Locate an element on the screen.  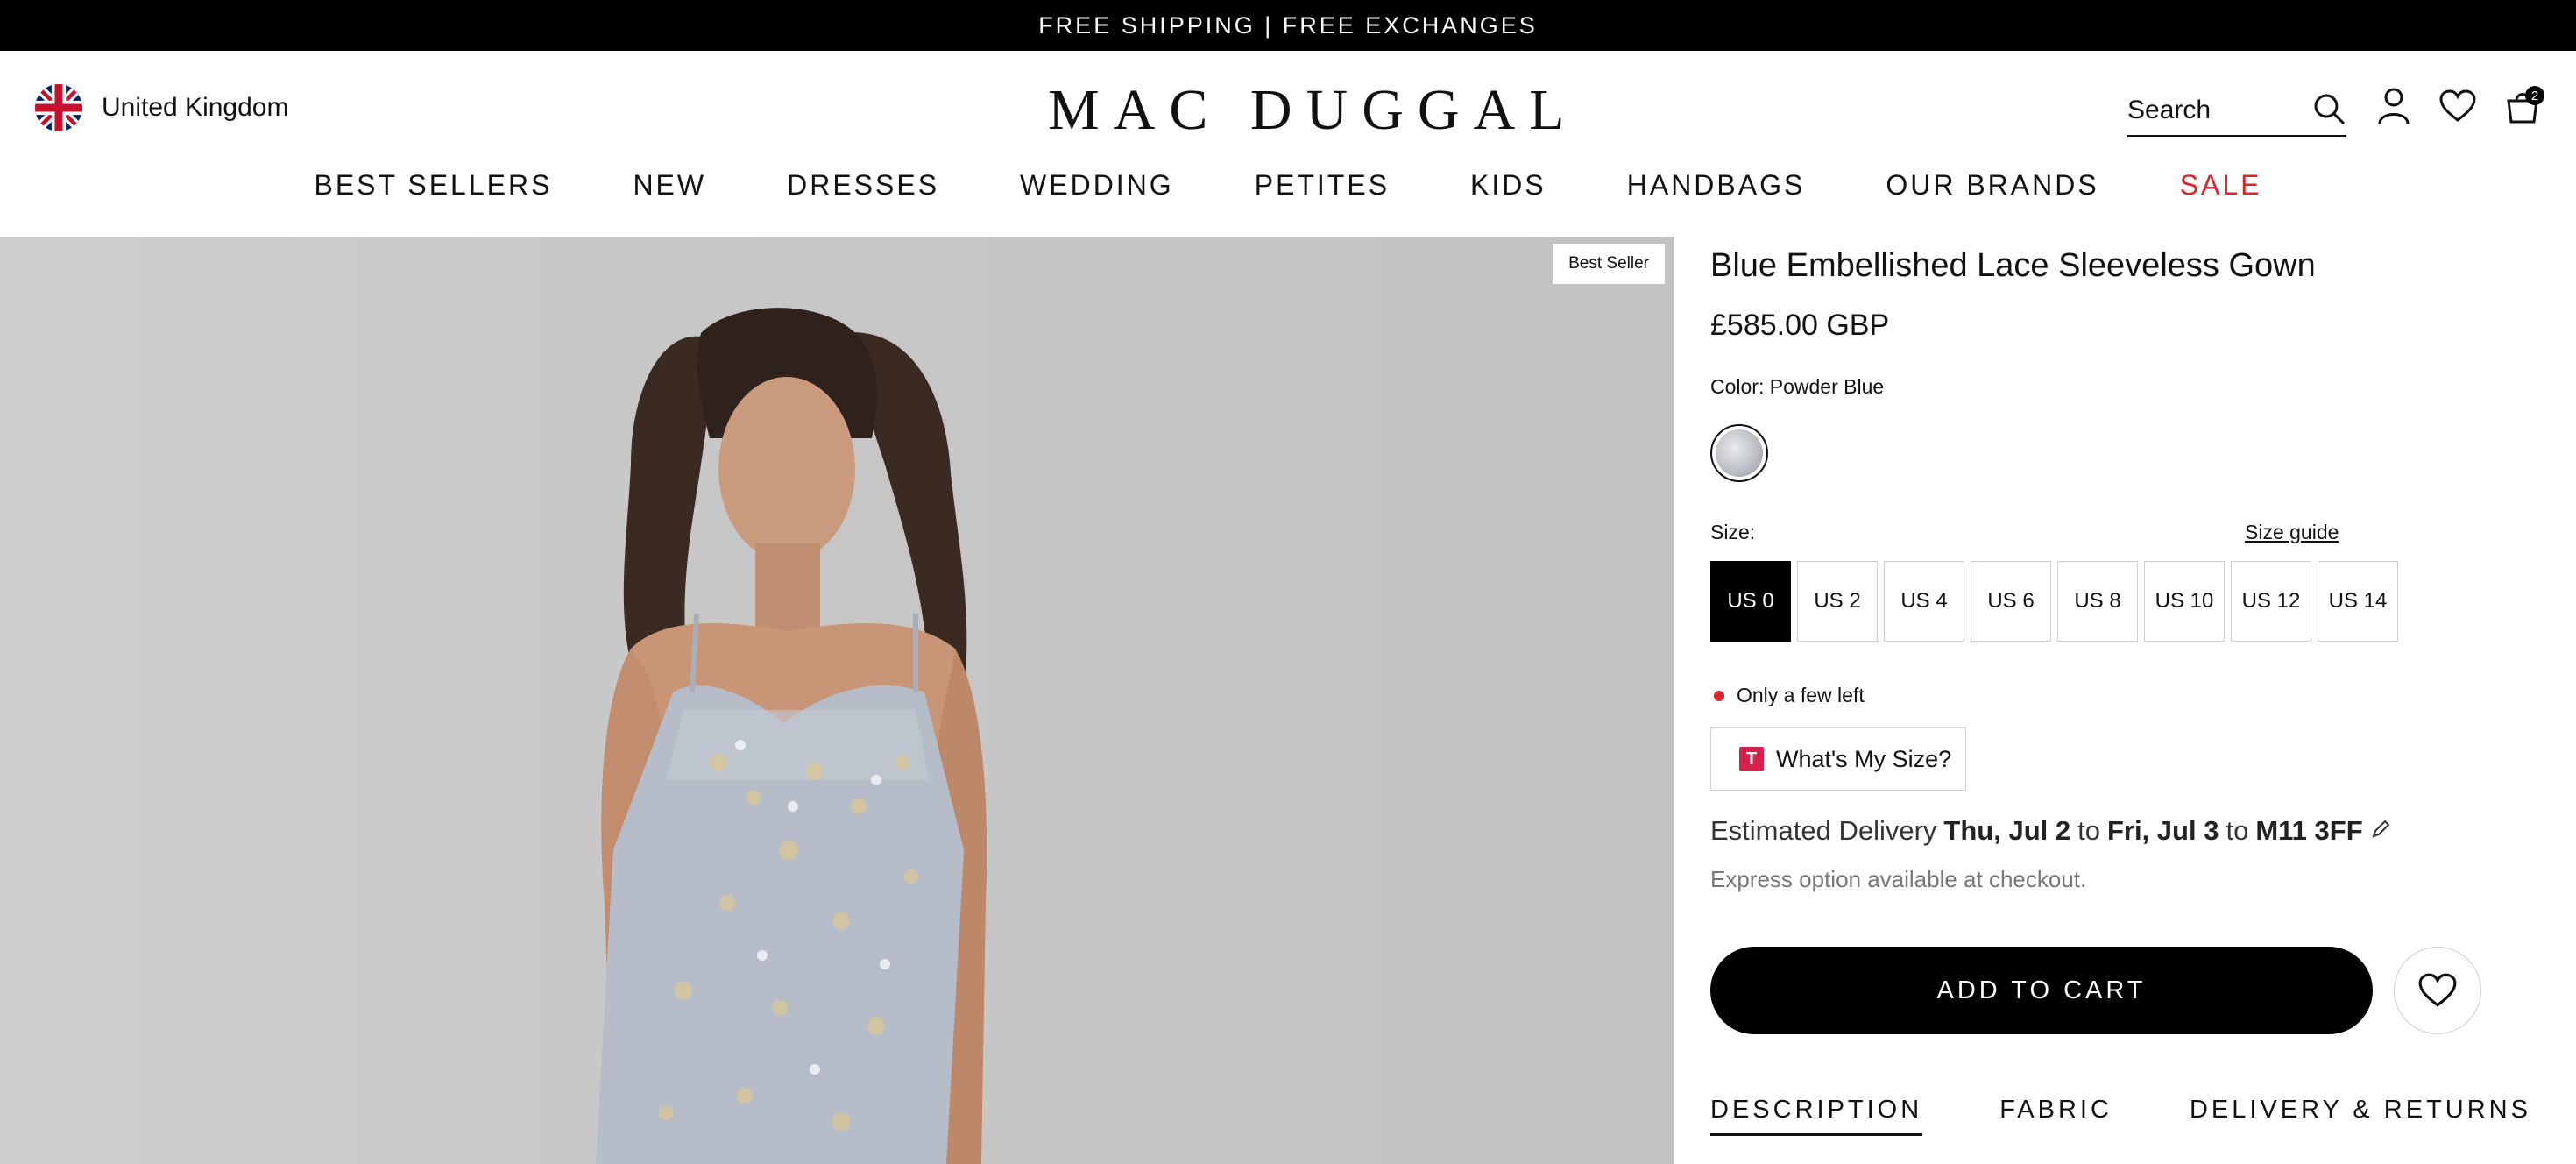
delivery-to-word-2: to is located at coordinates (2237, 830).